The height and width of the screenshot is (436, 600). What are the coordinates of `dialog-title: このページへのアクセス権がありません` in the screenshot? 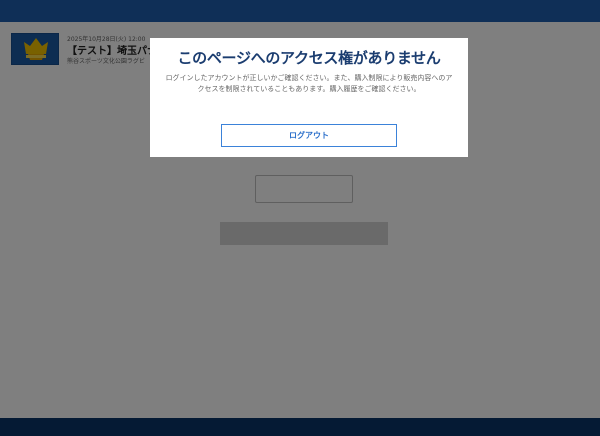 It's located at (309, 58).